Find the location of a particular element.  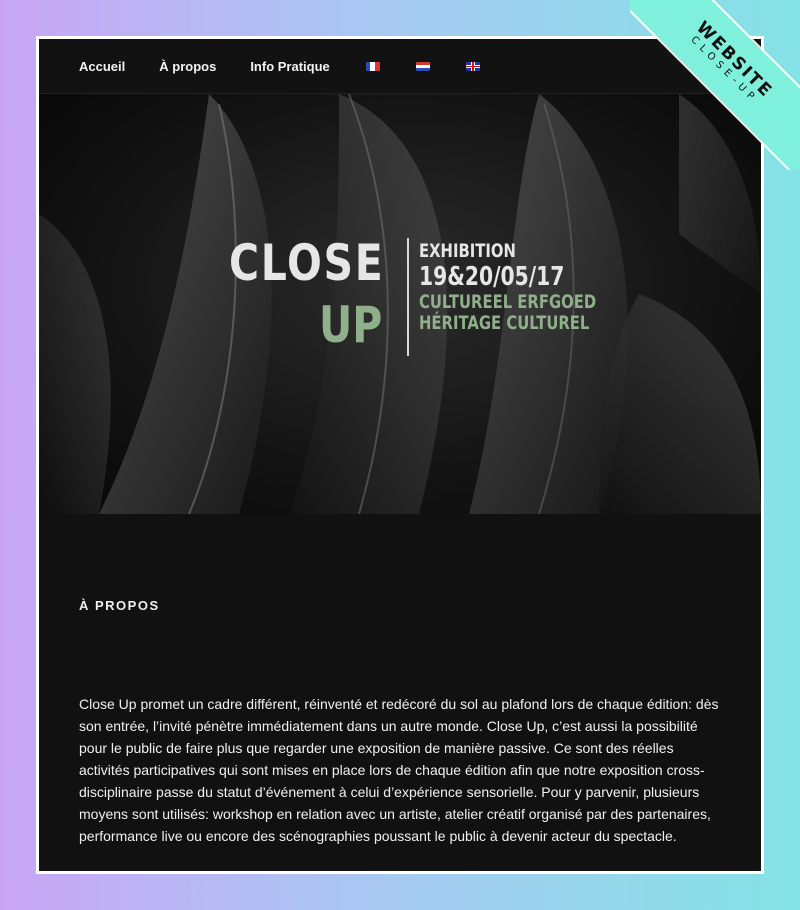

exhibition-label: EXHIBITION is located at coordinates (467, 251).